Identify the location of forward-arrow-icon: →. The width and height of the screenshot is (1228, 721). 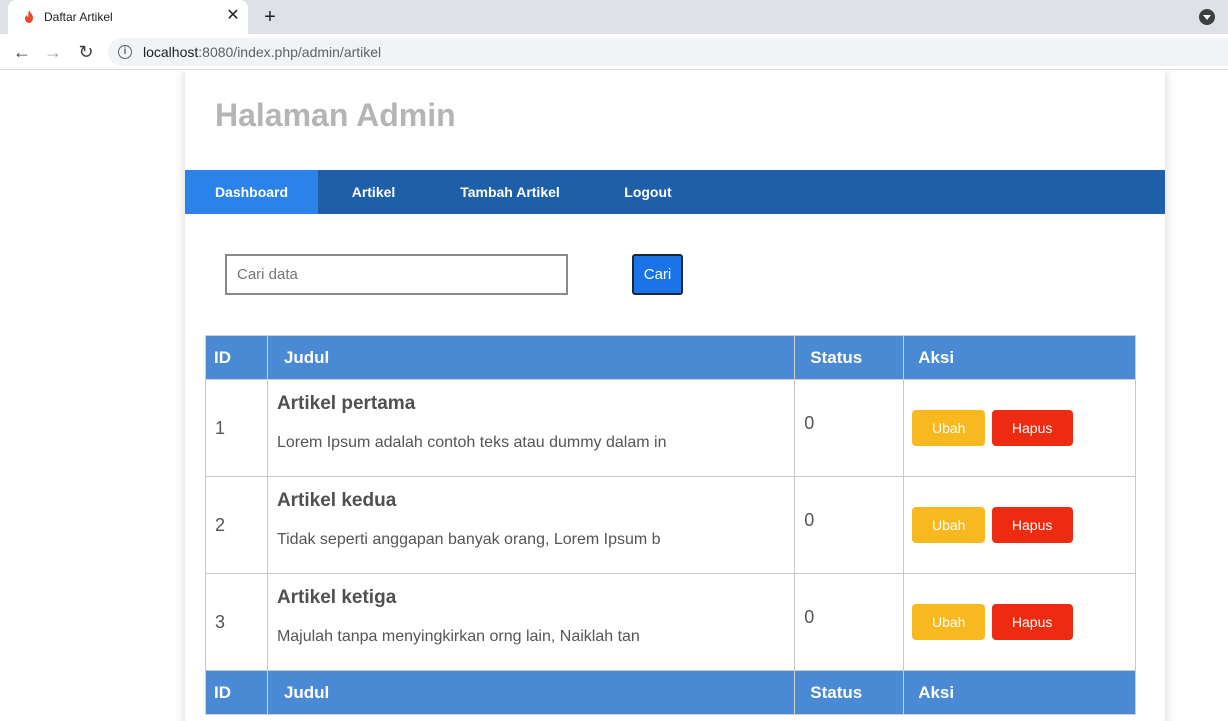
(53, 52).